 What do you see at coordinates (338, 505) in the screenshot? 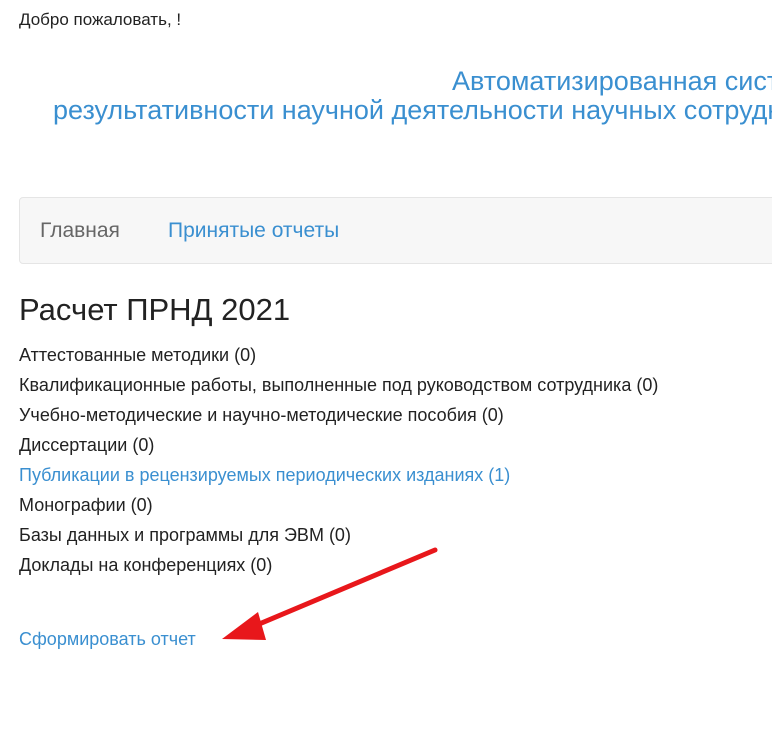
I see `list-item-monographs: Монографии (0)` at bounding box center [338, 505].